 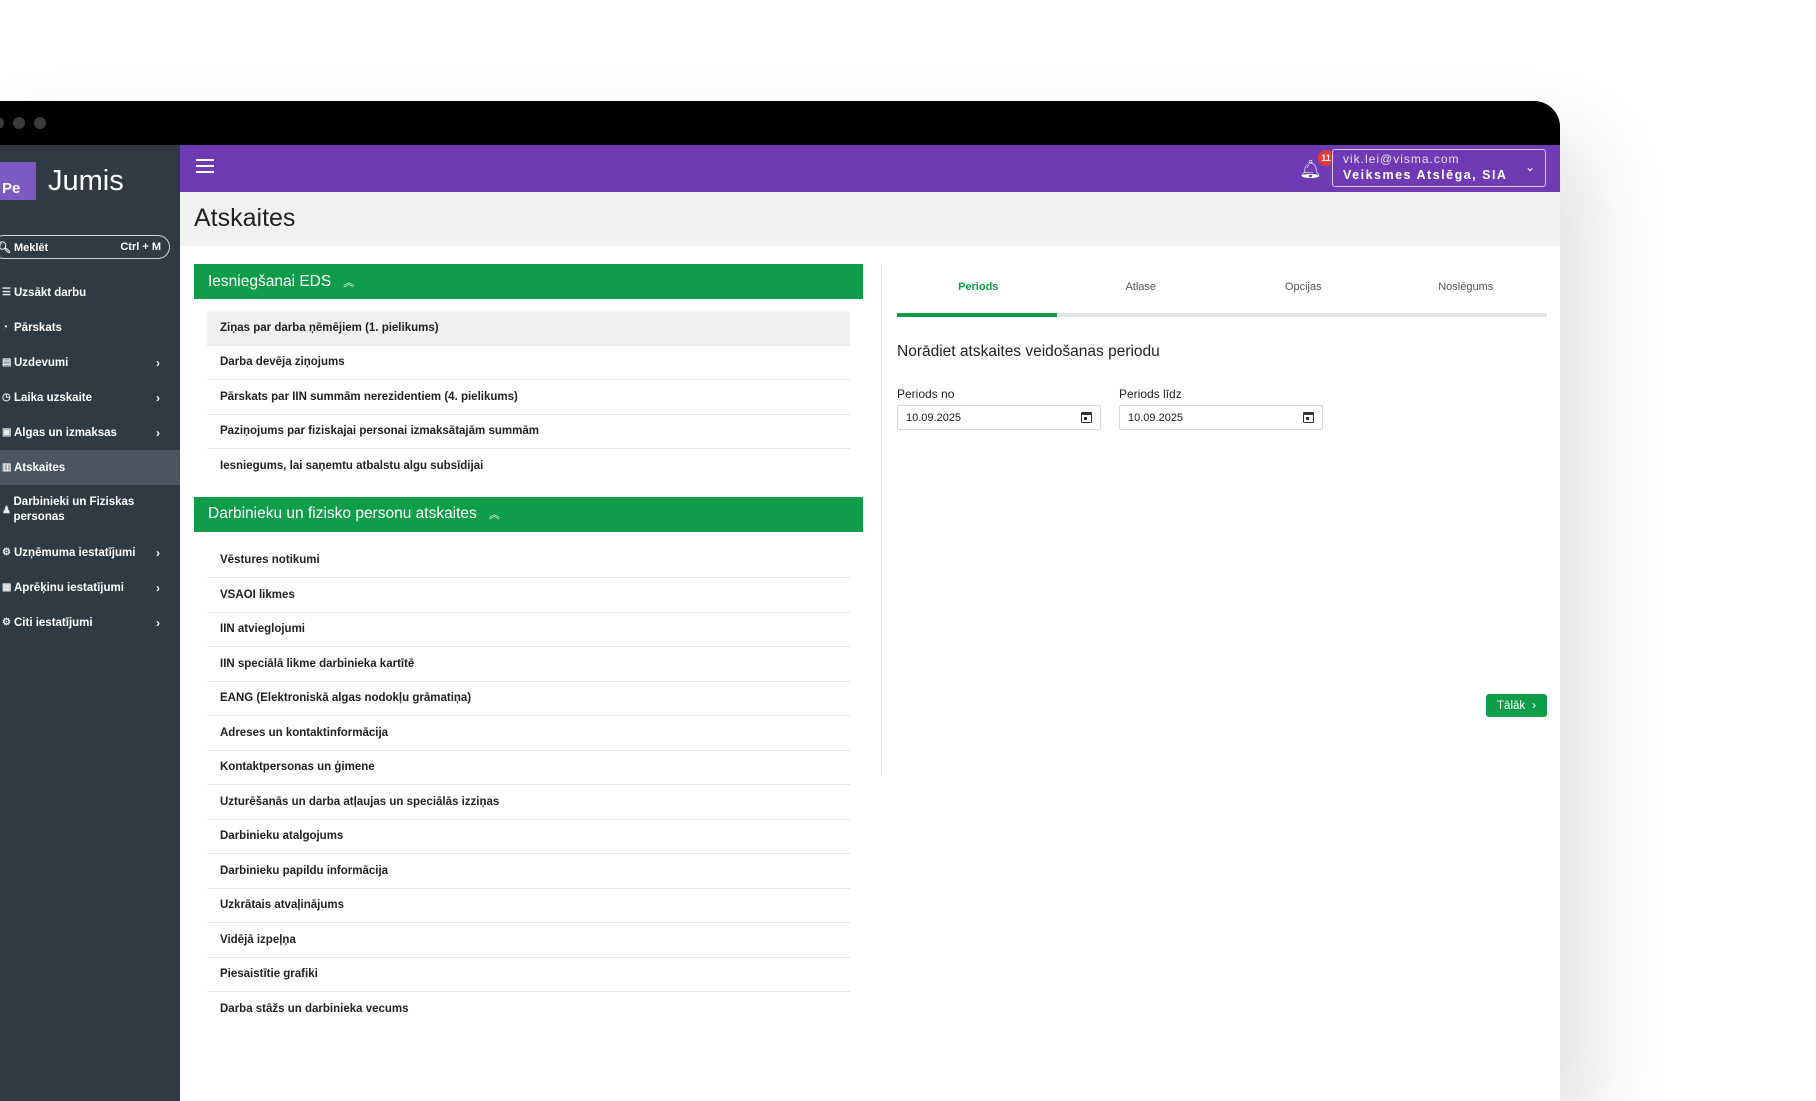 I want to click on next-button: Tālāk ›, so click(x=1516, y=705).